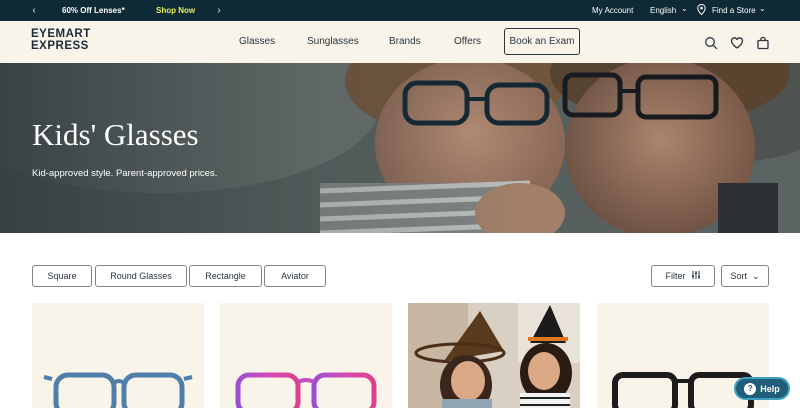 The image size is (800, 408). What do you see at coordinates (675, 276) in the screenshot?
I see `filter-label: Filter` at bounding box center [675, 276].